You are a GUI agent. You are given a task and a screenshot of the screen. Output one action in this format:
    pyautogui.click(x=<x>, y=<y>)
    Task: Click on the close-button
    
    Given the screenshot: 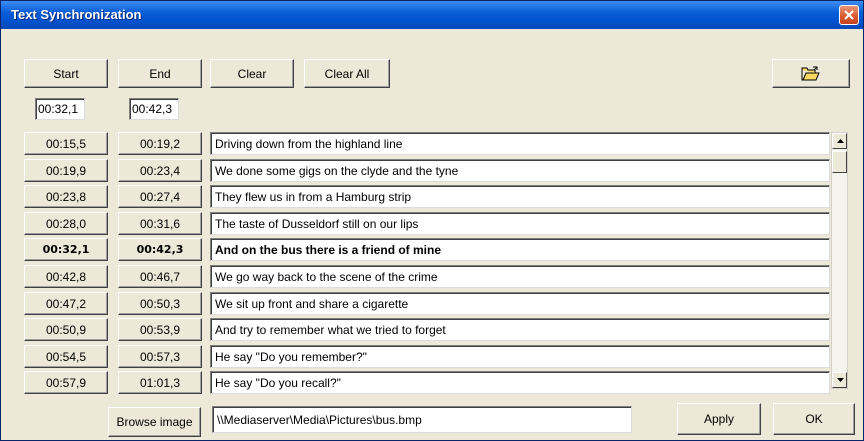 What is the action you would take?
    pyautogui.click(x=849, y=15)
    